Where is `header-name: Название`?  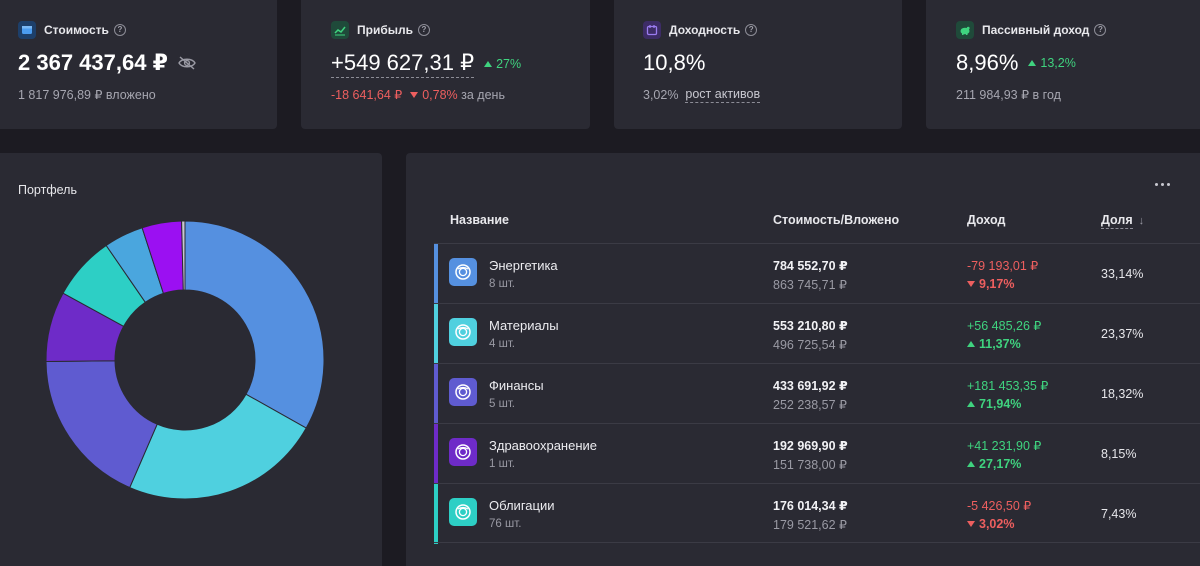 header-name: Название is located at coordinates (479, 220).